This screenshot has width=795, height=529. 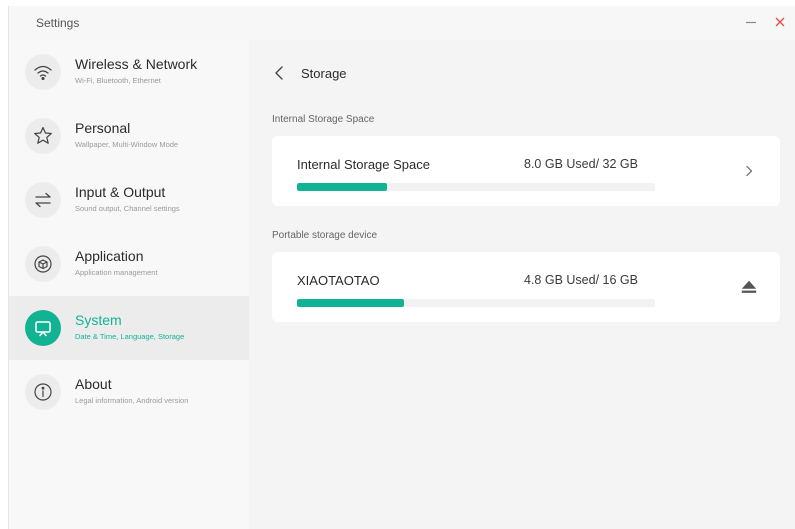 I want to click on close-icon, so click(x=780, y=22).